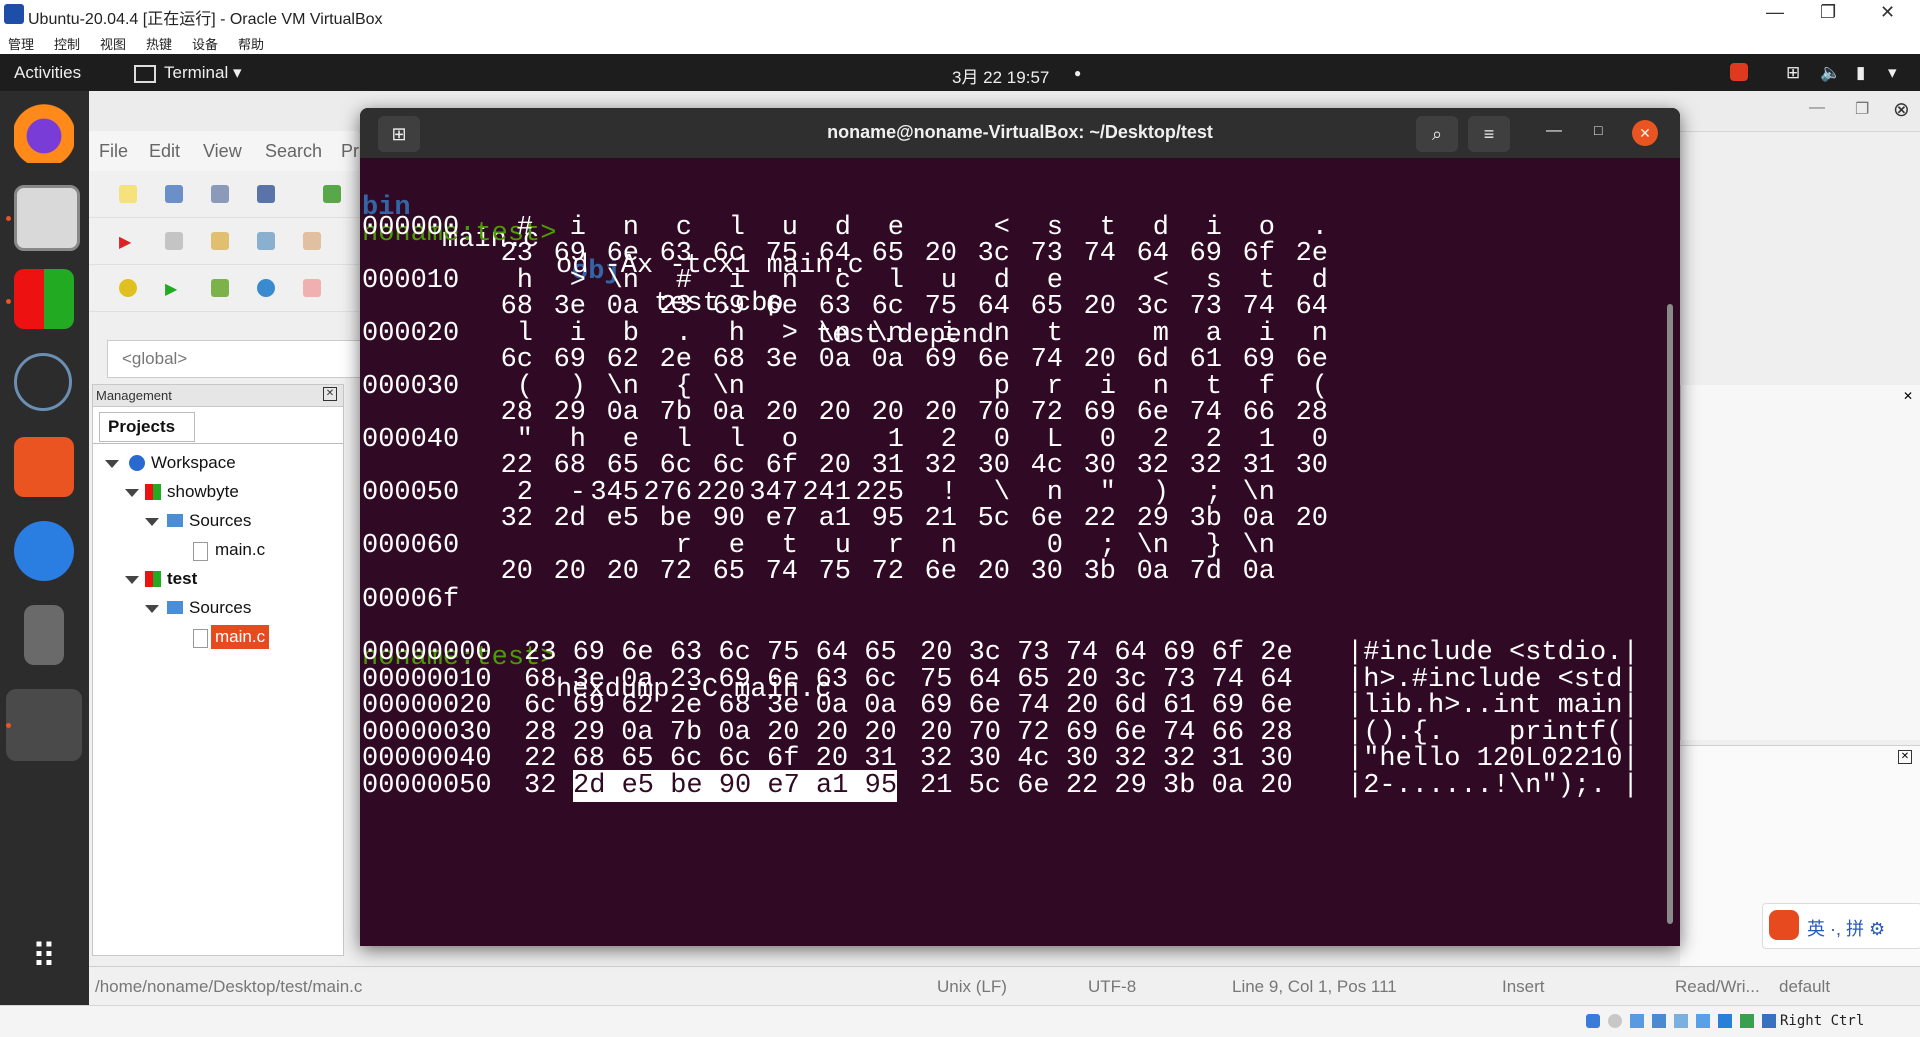  What do you see at coordinates (220, 288) in the screenshot?
I see `build-run-icon` at bounding box center [220, 288].